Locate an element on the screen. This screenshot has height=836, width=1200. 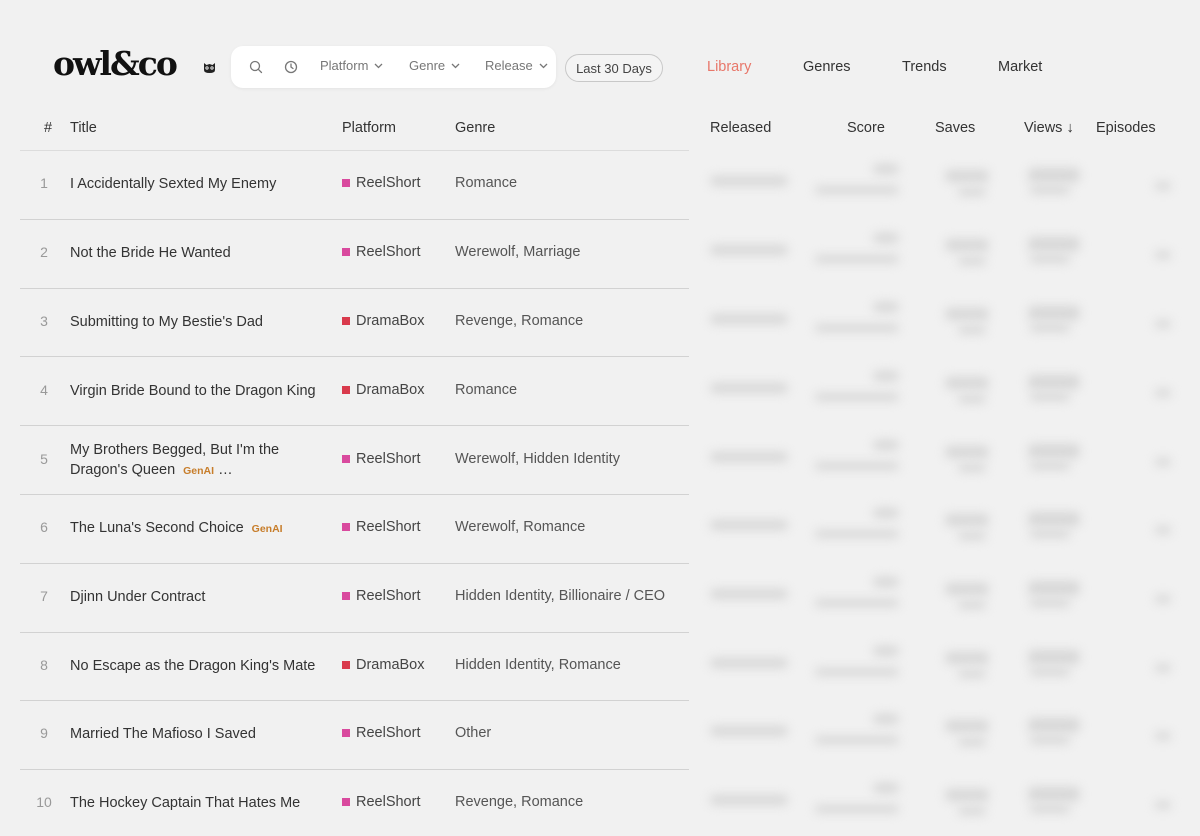
row-title: I Accidentally Sexted My Enemy is located at coordinates (201, 184).